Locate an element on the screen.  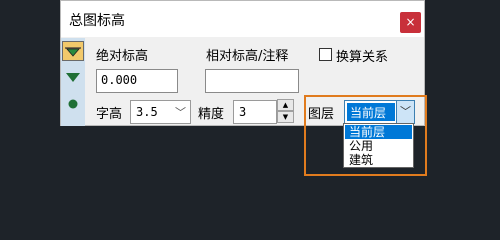
relative-elevation-label: 相对标高/注释 is located at coordinates (247, 56).